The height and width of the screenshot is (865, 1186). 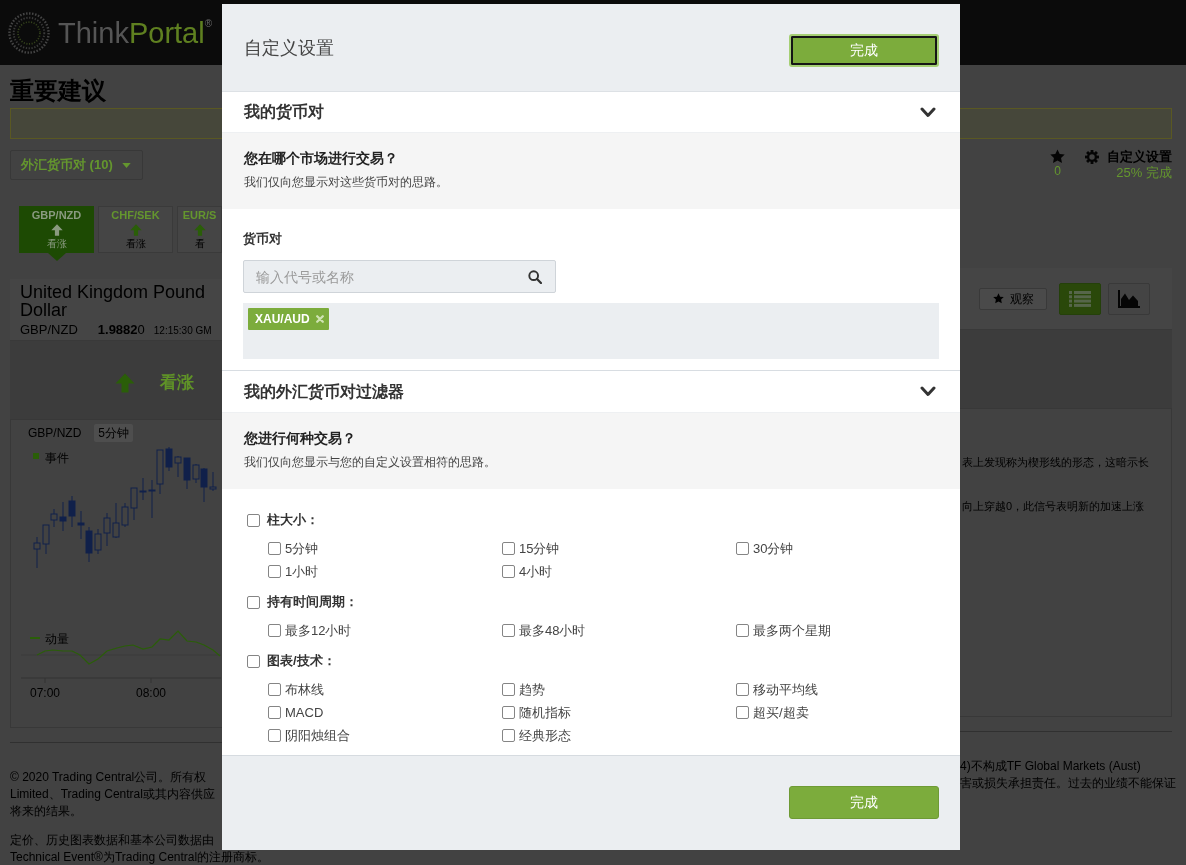 What do you see at coordinates (170, 32) in the screenshot?
I see `logo-word: Portal$^{®}$` at bounding box center [170, 32].